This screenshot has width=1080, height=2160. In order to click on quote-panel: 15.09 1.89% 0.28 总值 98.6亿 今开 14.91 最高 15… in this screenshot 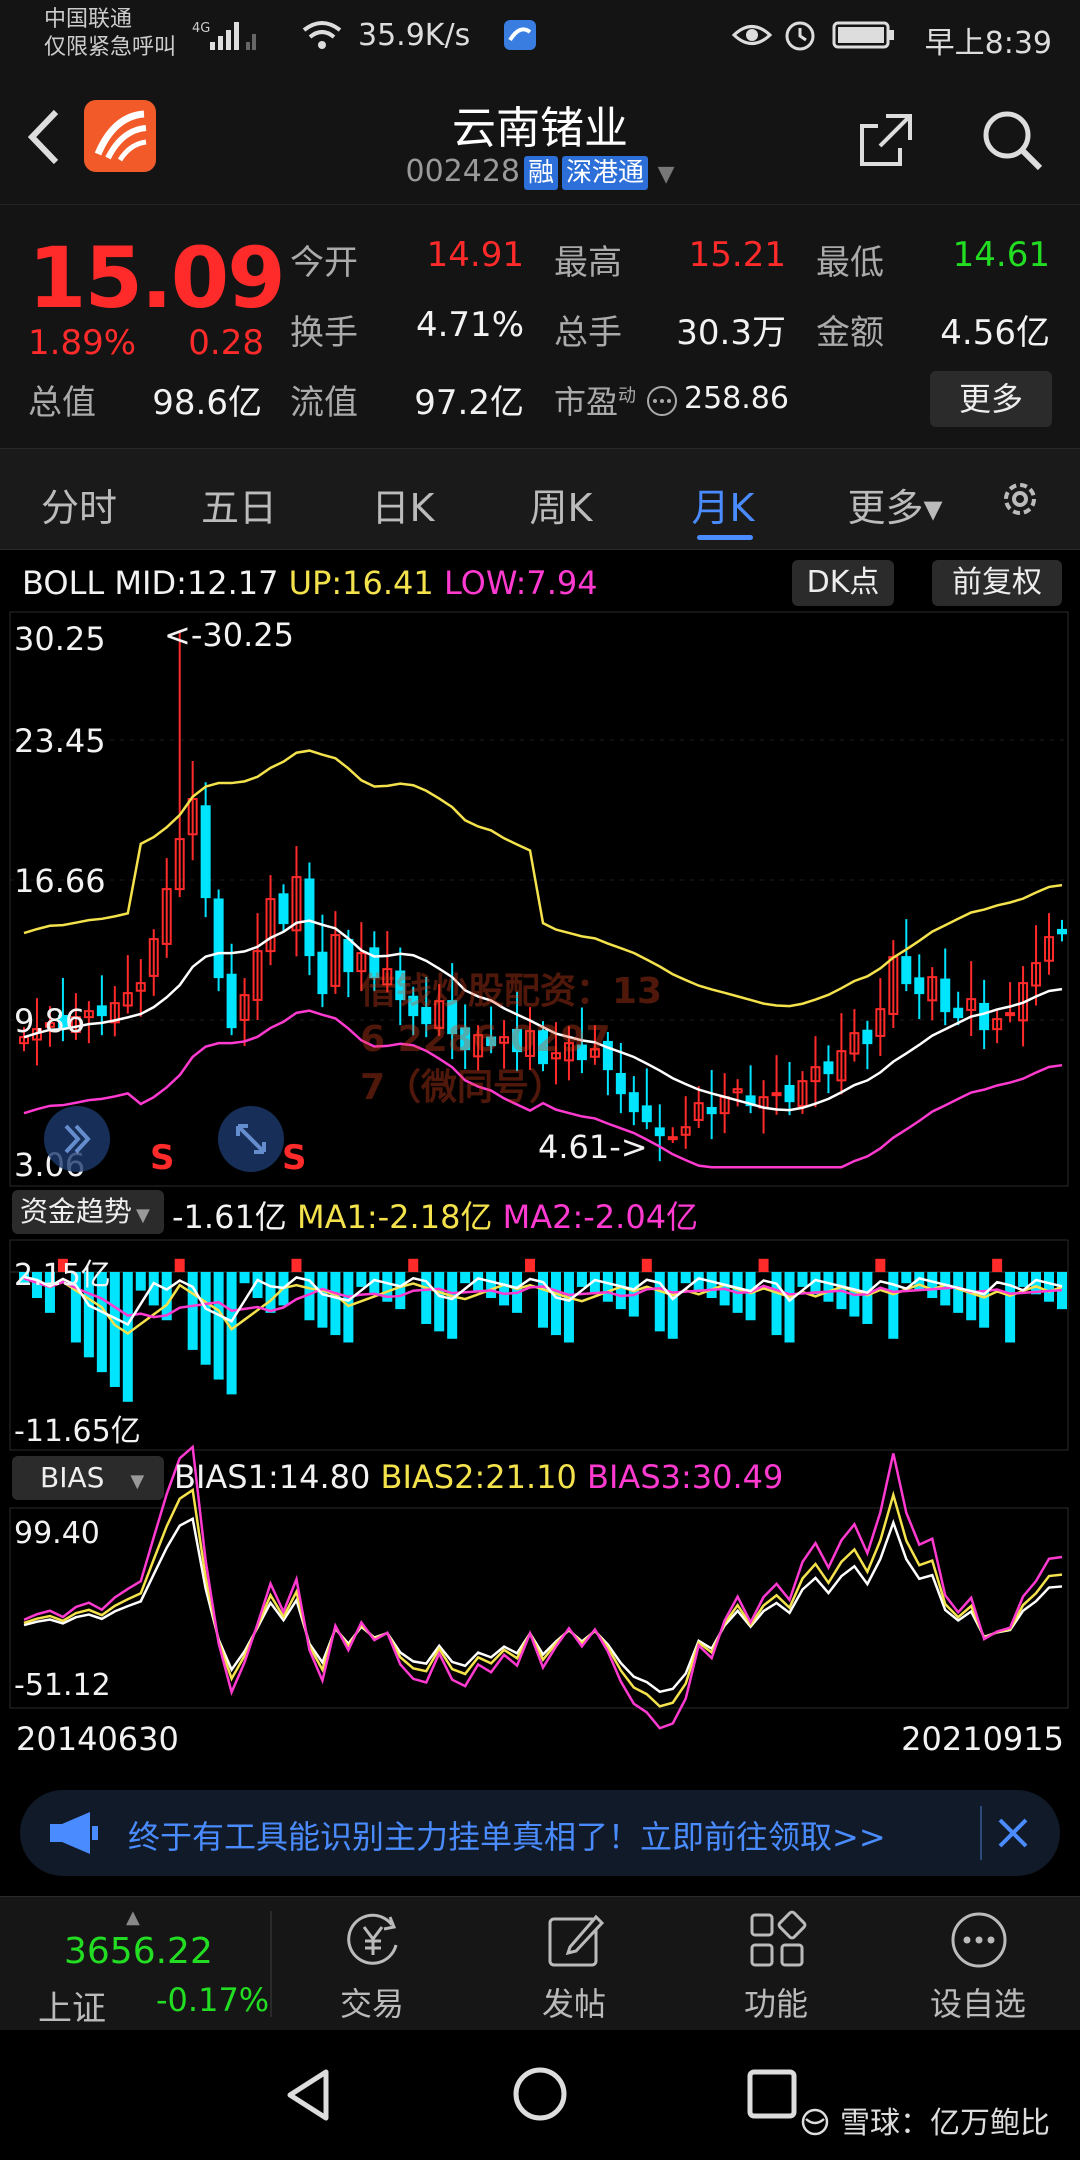, I will do `click(540, 326)`.